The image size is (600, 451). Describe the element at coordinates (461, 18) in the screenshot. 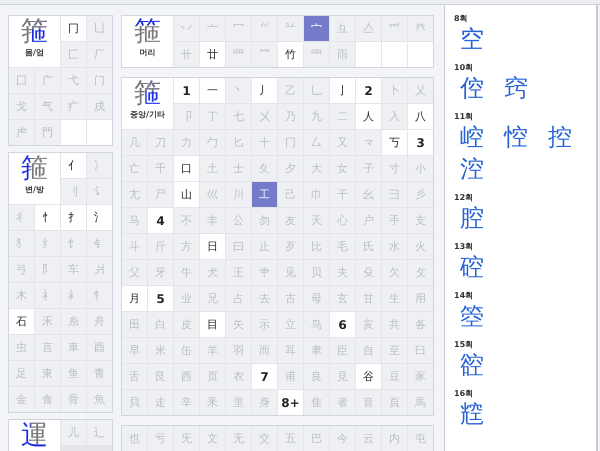

I see `stroke-count-label: 8획` at that location.